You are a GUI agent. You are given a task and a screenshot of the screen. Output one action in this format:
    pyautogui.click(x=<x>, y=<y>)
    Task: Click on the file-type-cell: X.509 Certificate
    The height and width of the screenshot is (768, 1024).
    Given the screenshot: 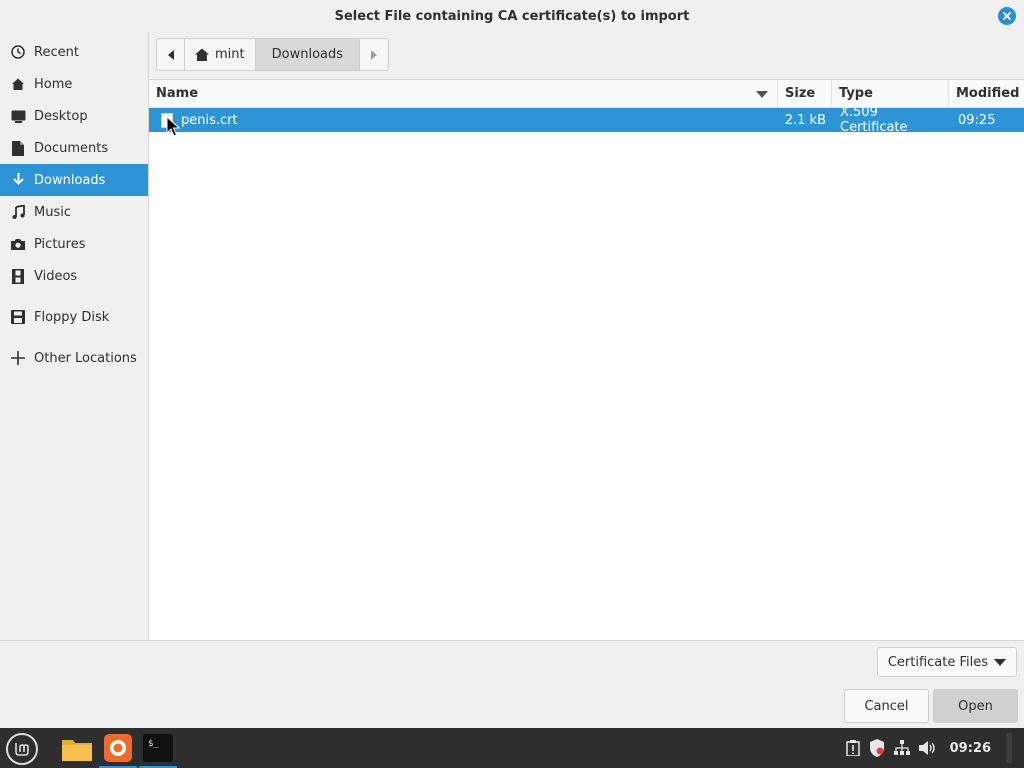 What is the action you would take?
    pyautogui.click(x=874, y=120)
    